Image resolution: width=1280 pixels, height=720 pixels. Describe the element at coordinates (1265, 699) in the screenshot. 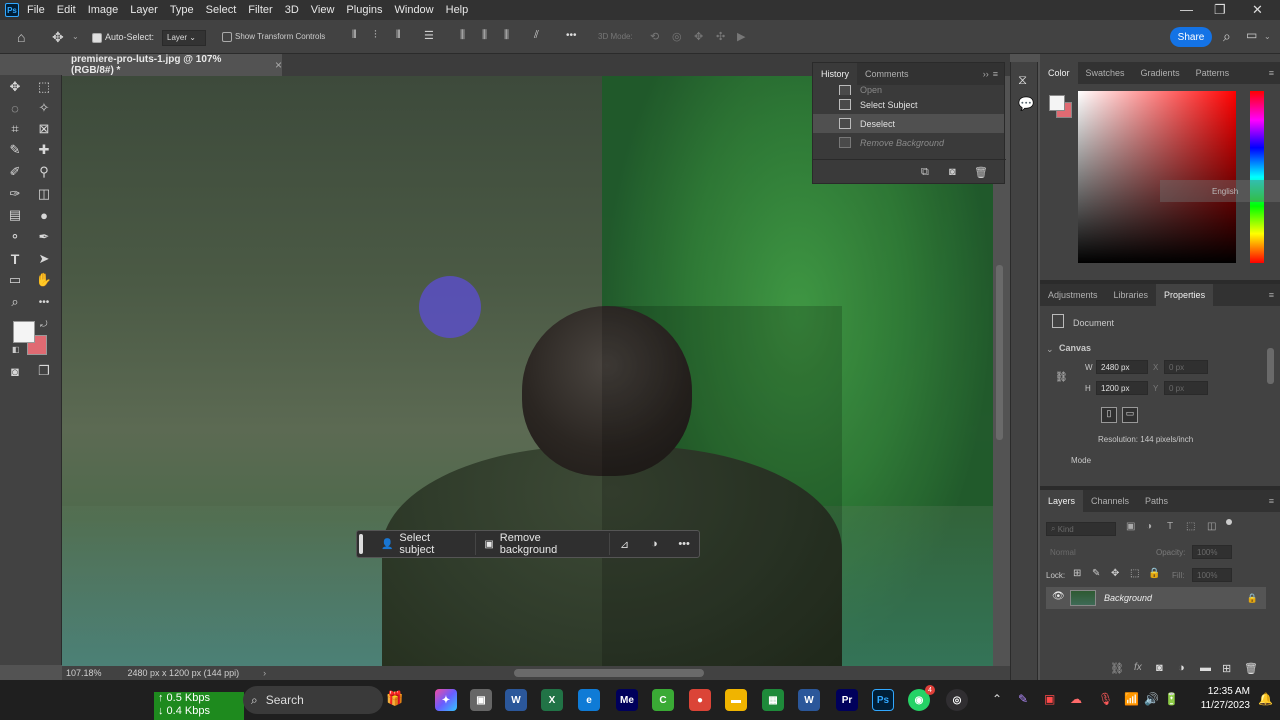

I see `notifications-icon: 🔔` at that location.